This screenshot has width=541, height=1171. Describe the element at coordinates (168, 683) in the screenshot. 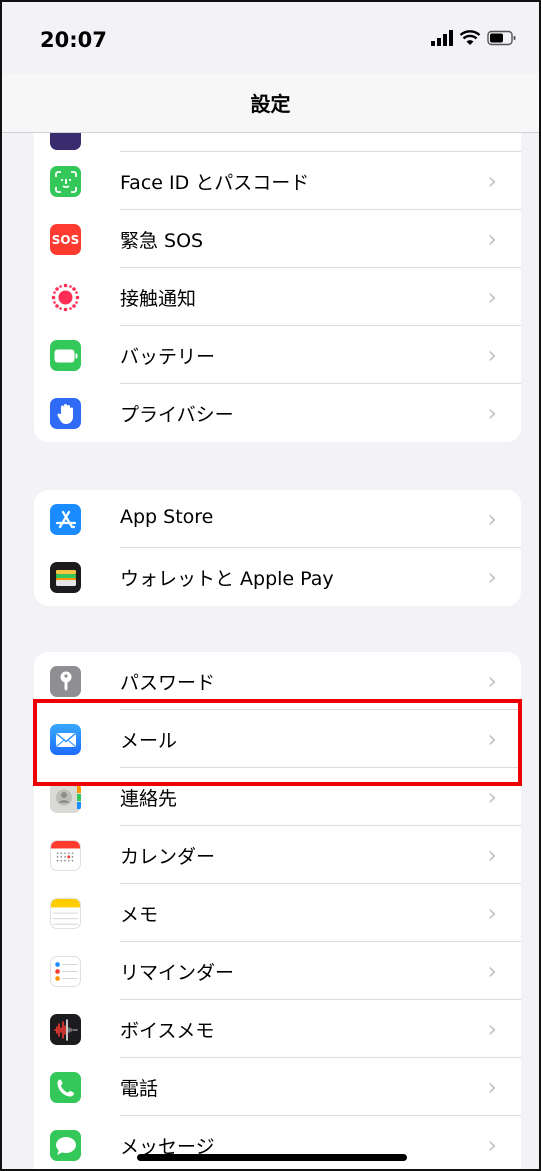

I see `settings-row-label: パスワード` at that location.